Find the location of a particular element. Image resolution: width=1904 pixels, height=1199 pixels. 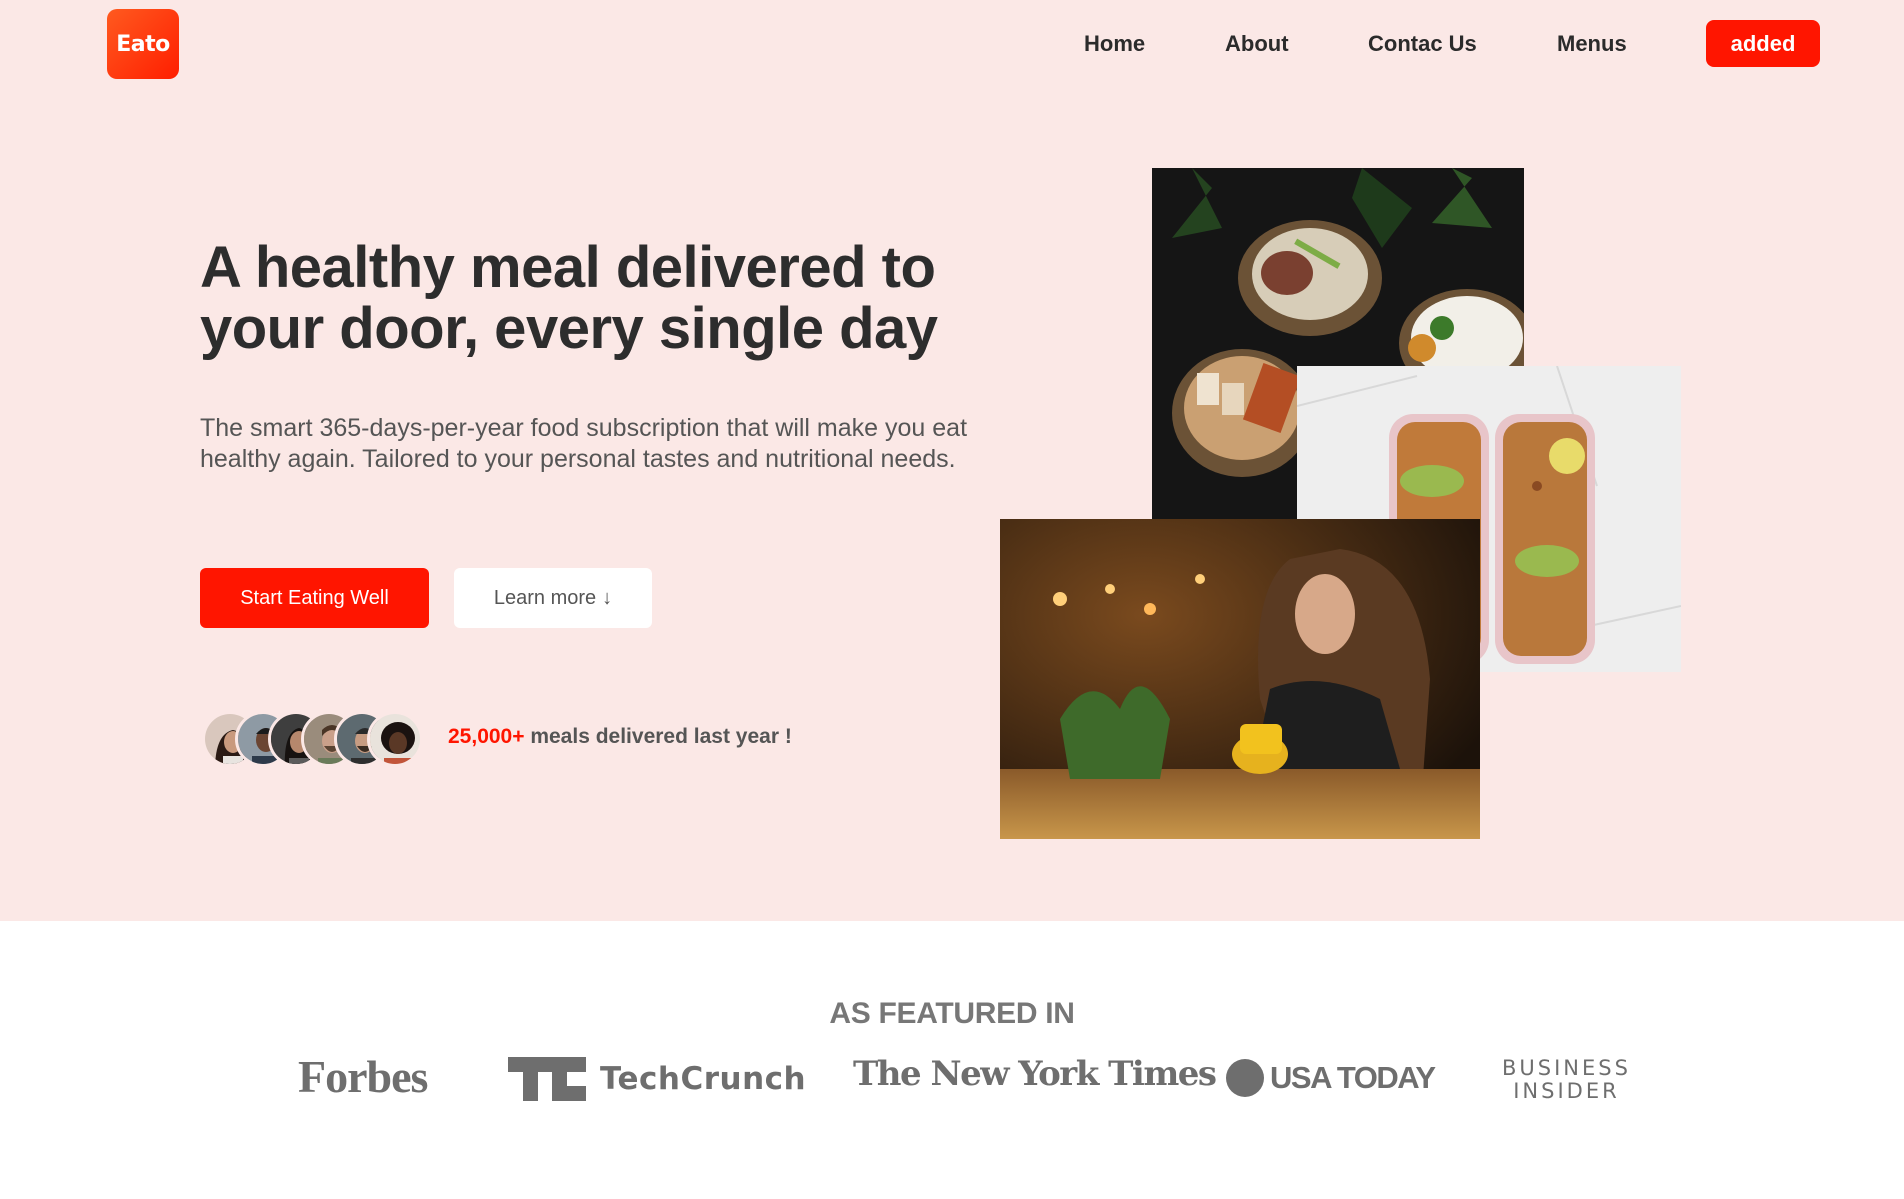

nav-cta-button: added is located at coordinates (1763, 43).